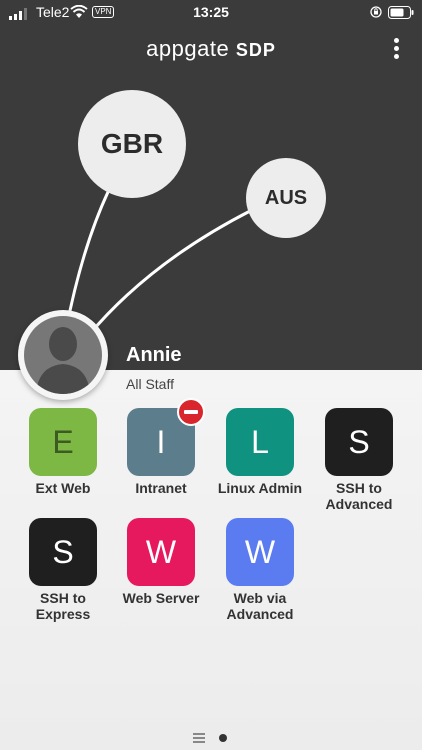  What do you see at coordinates (63, 488) in the screenshot?
I see `app-label: Ext Web` at bounding box center [63, 488].